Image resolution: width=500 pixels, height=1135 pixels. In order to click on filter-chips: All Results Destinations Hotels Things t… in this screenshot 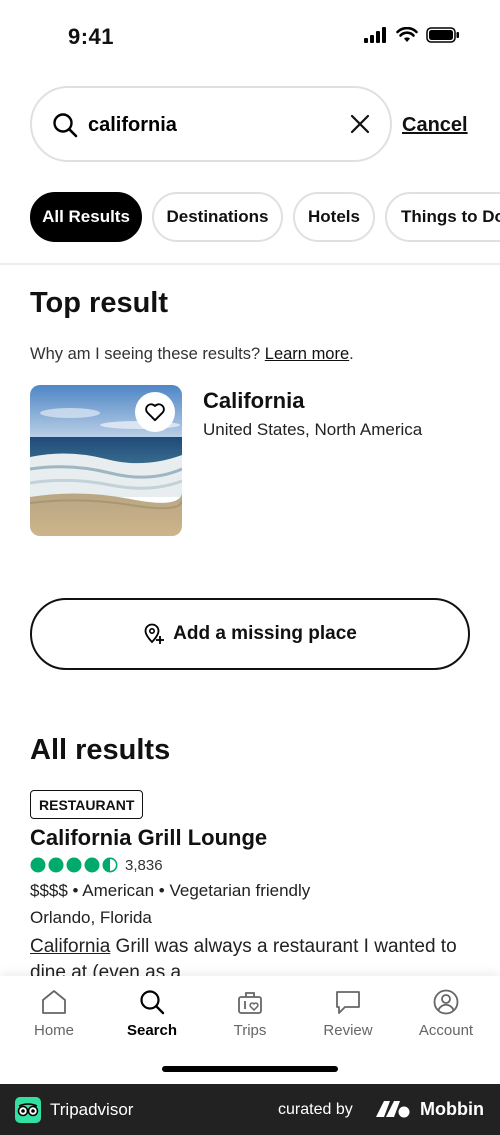, I will do `click(265, 218)`.